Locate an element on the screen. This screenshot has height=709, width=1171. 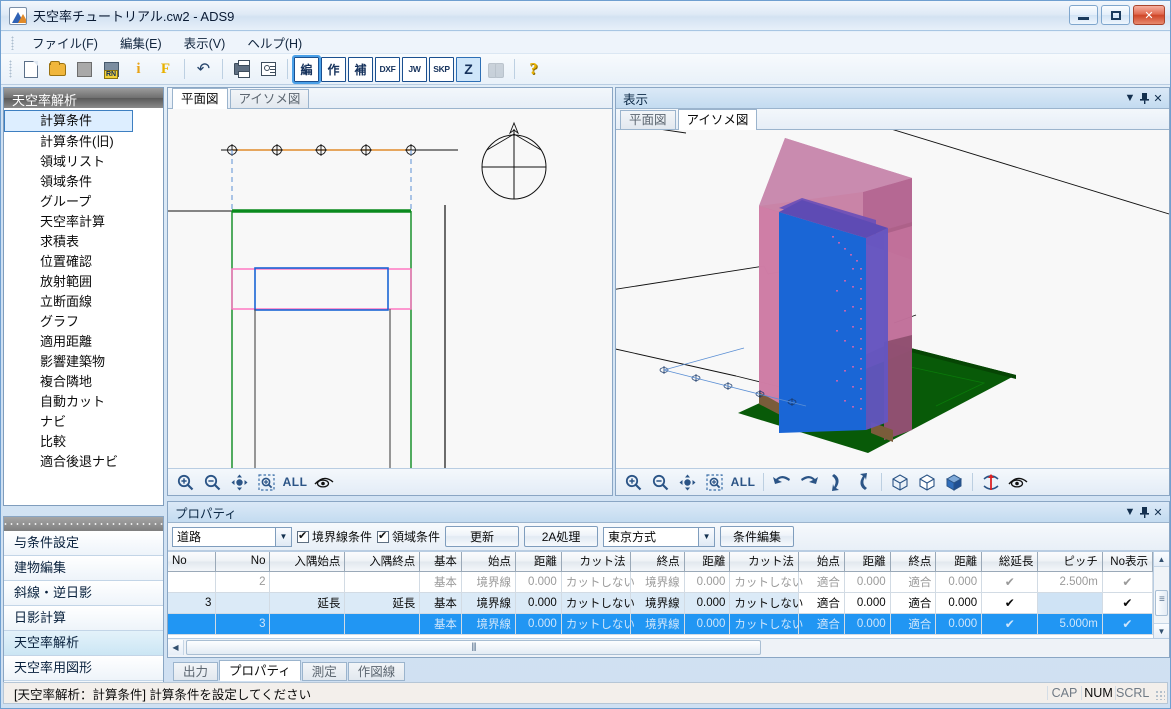
menu-view: 表示(V) is located at coordinates (205, 42).